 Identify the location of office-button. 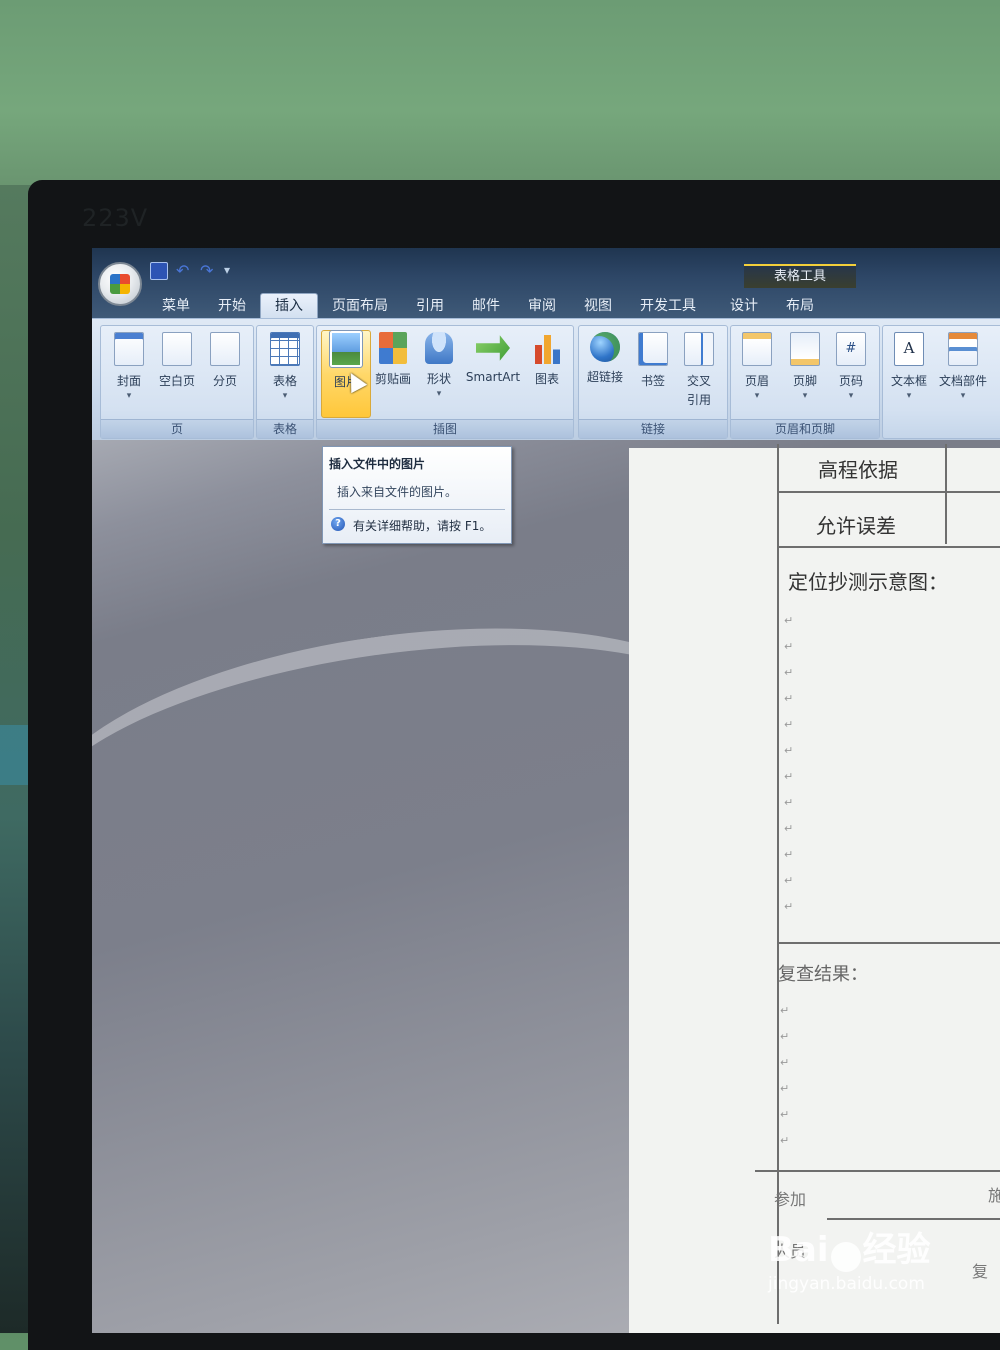
(120, 284).